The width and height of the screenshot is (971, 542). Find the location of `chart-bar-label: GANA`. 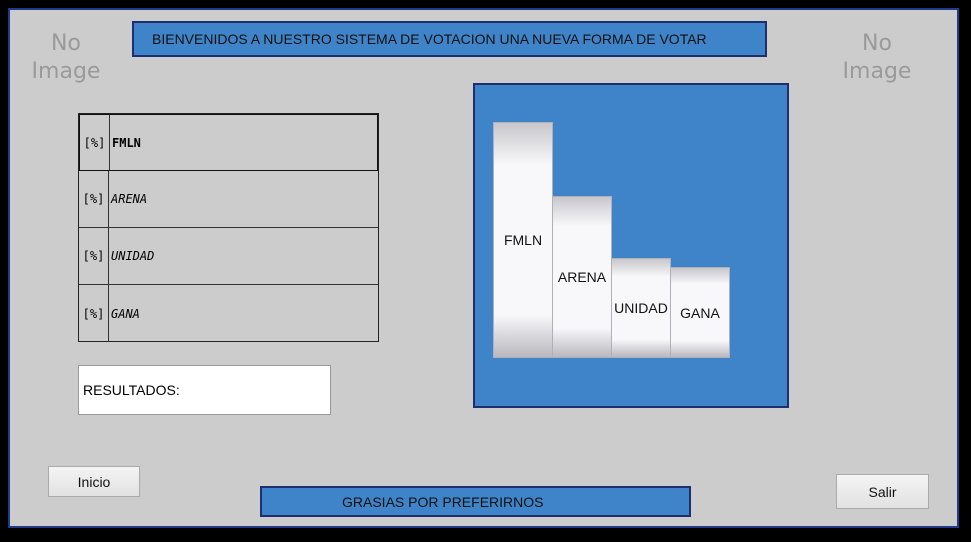

chart-bar-label: GANA is located at coordinates (700, 312).